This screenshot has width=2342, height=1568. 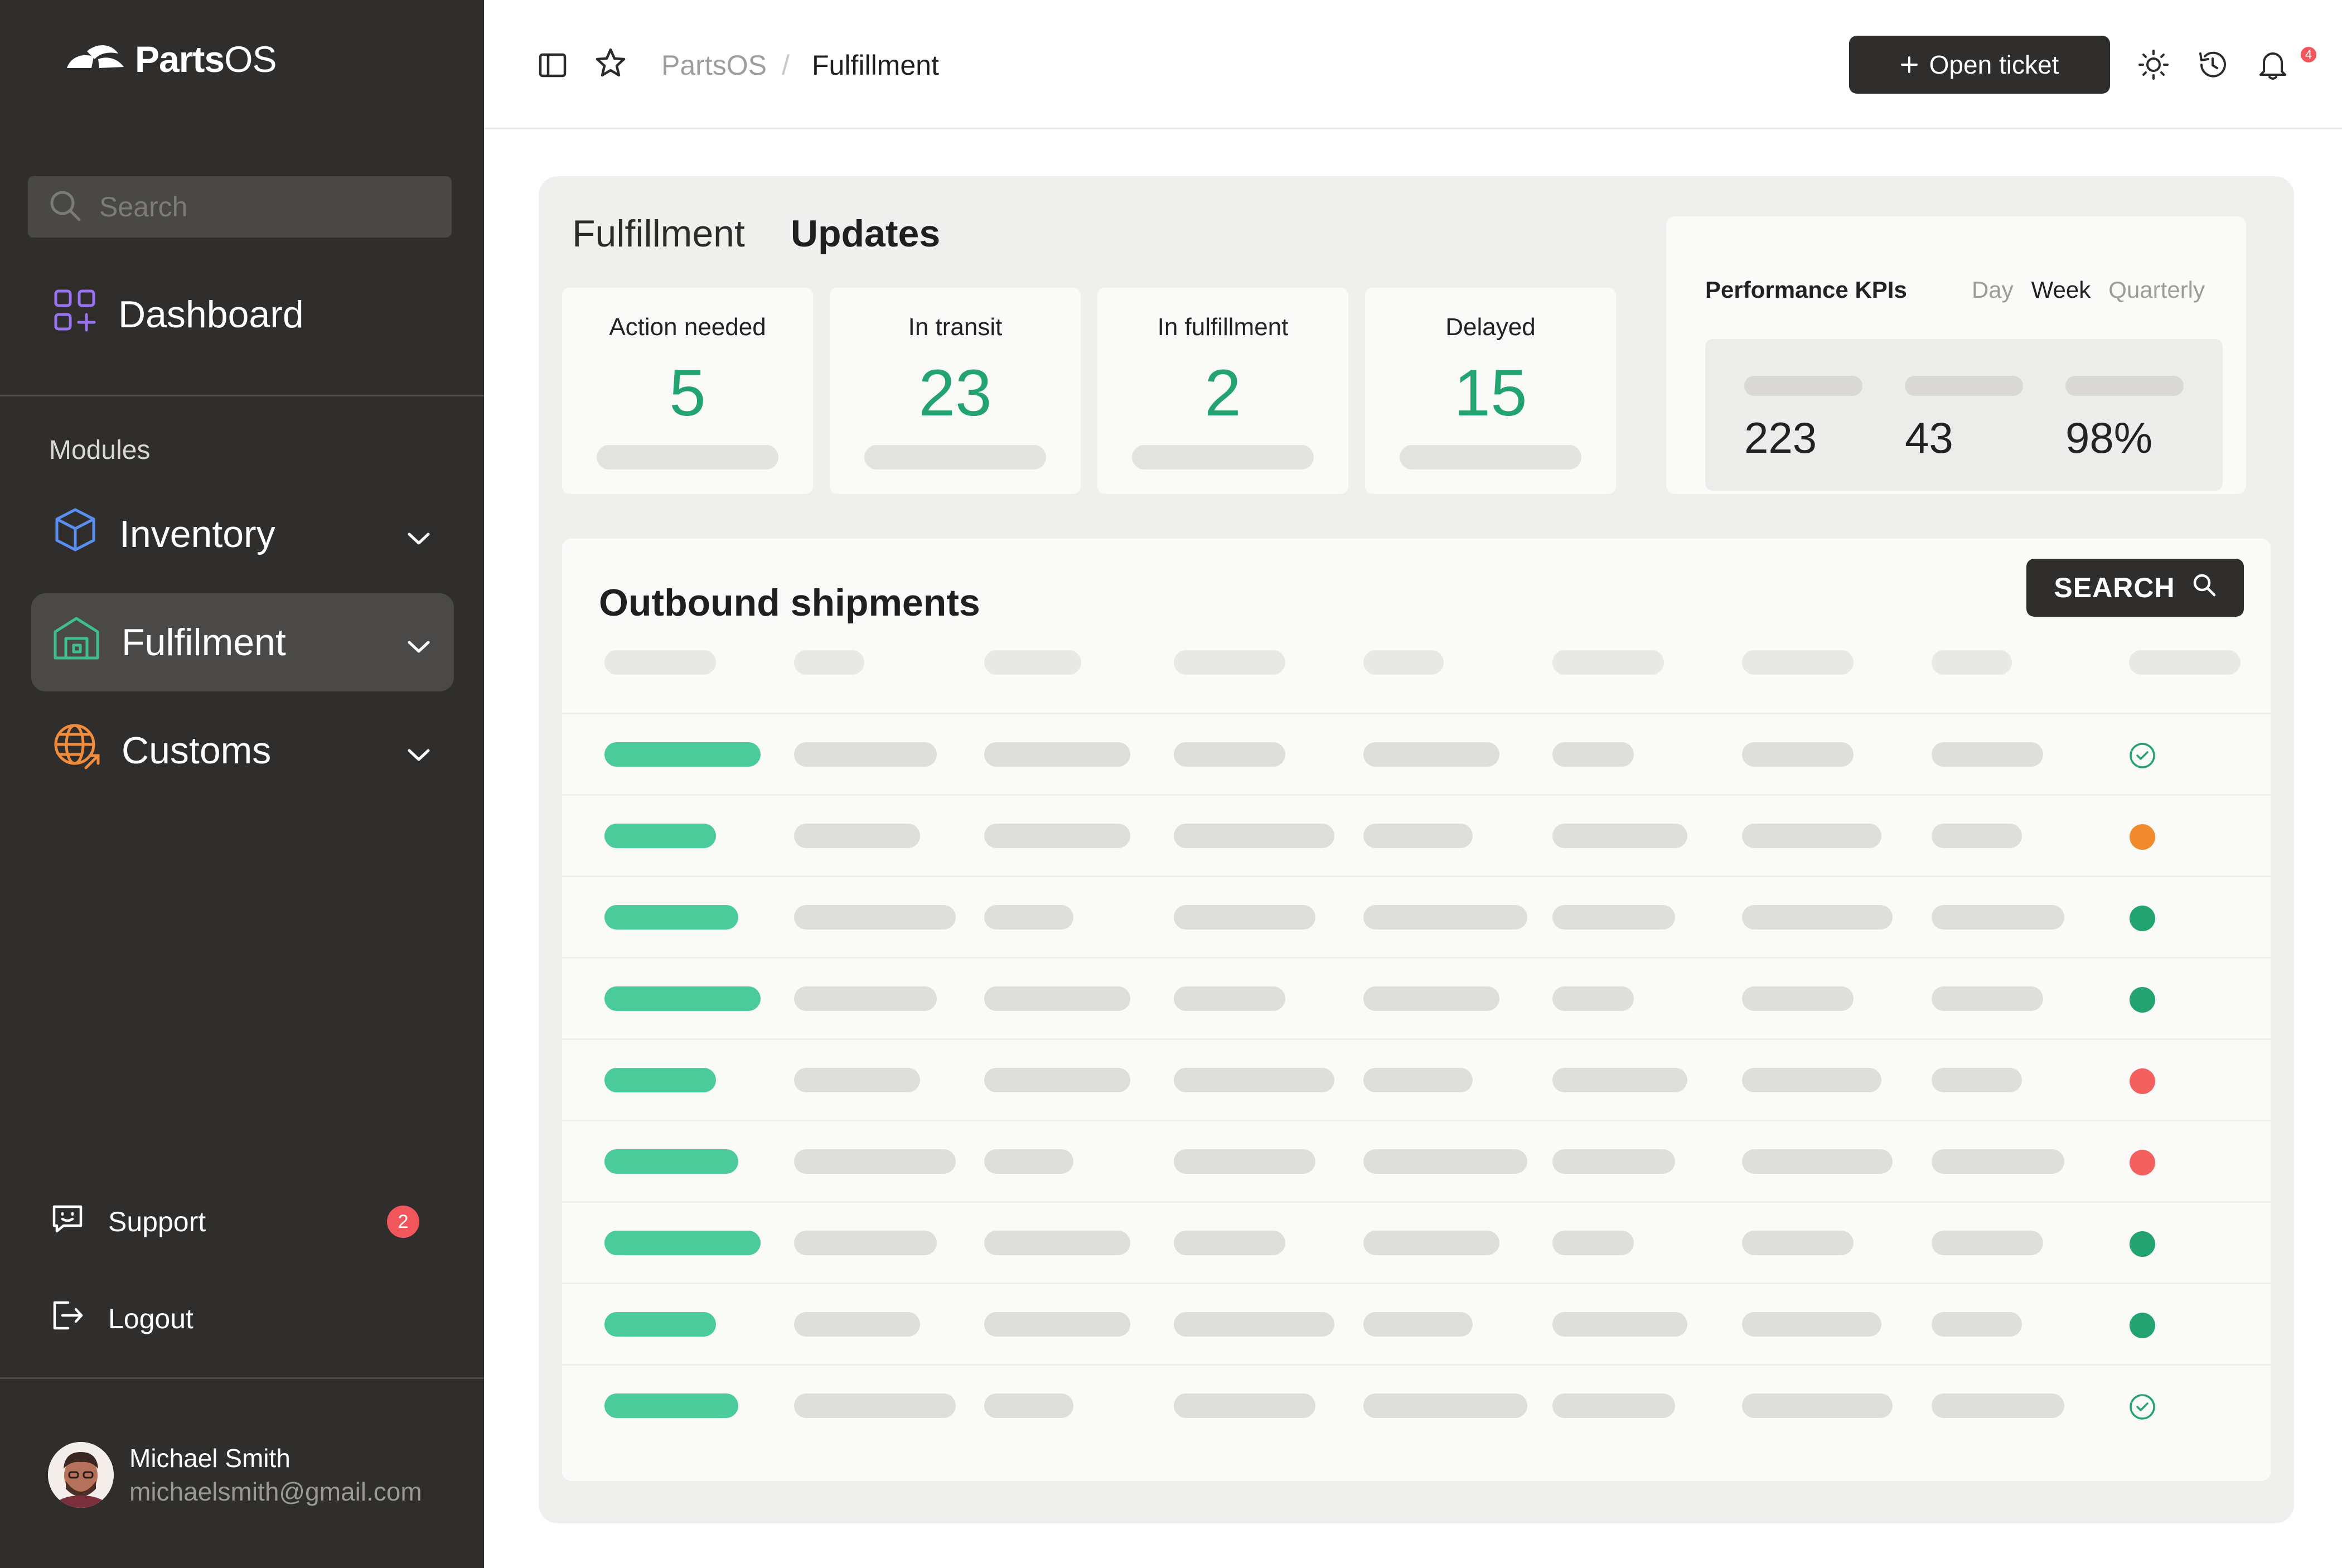 What do you see at coordinates (2061, 290) in the screenshot?
I see `period-week: Week` at bounding box center [2061, 290].